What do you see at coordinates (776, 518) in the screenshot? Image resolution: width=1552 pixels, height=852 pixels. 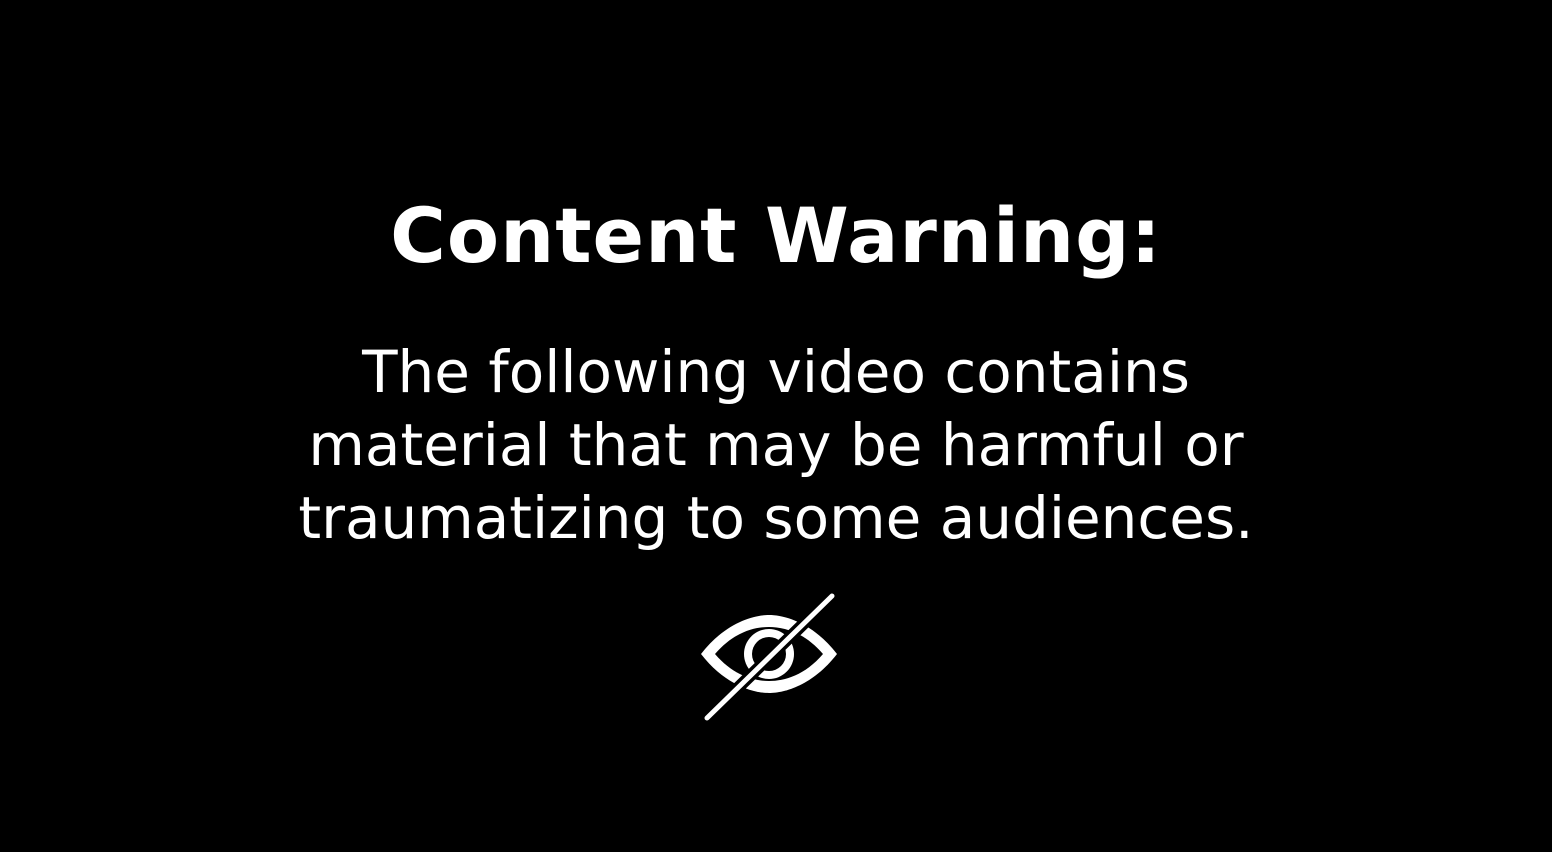 I see `warning-line-3: traumatizing to some audiences.` at bounding box center [776, 518].